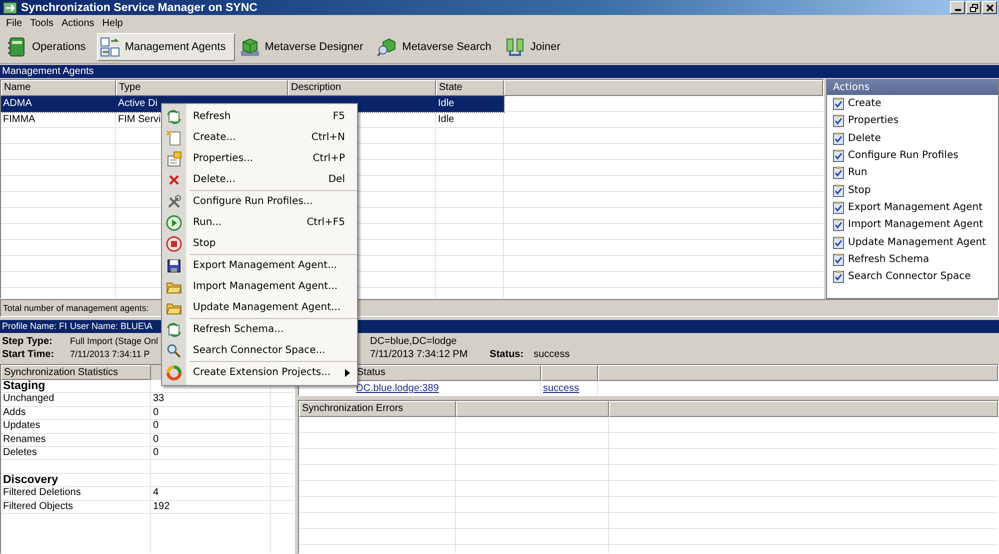 The height and width of the screenshot is (554, 999). I want to click on table-cell-text: Renames, so click(24, 440).